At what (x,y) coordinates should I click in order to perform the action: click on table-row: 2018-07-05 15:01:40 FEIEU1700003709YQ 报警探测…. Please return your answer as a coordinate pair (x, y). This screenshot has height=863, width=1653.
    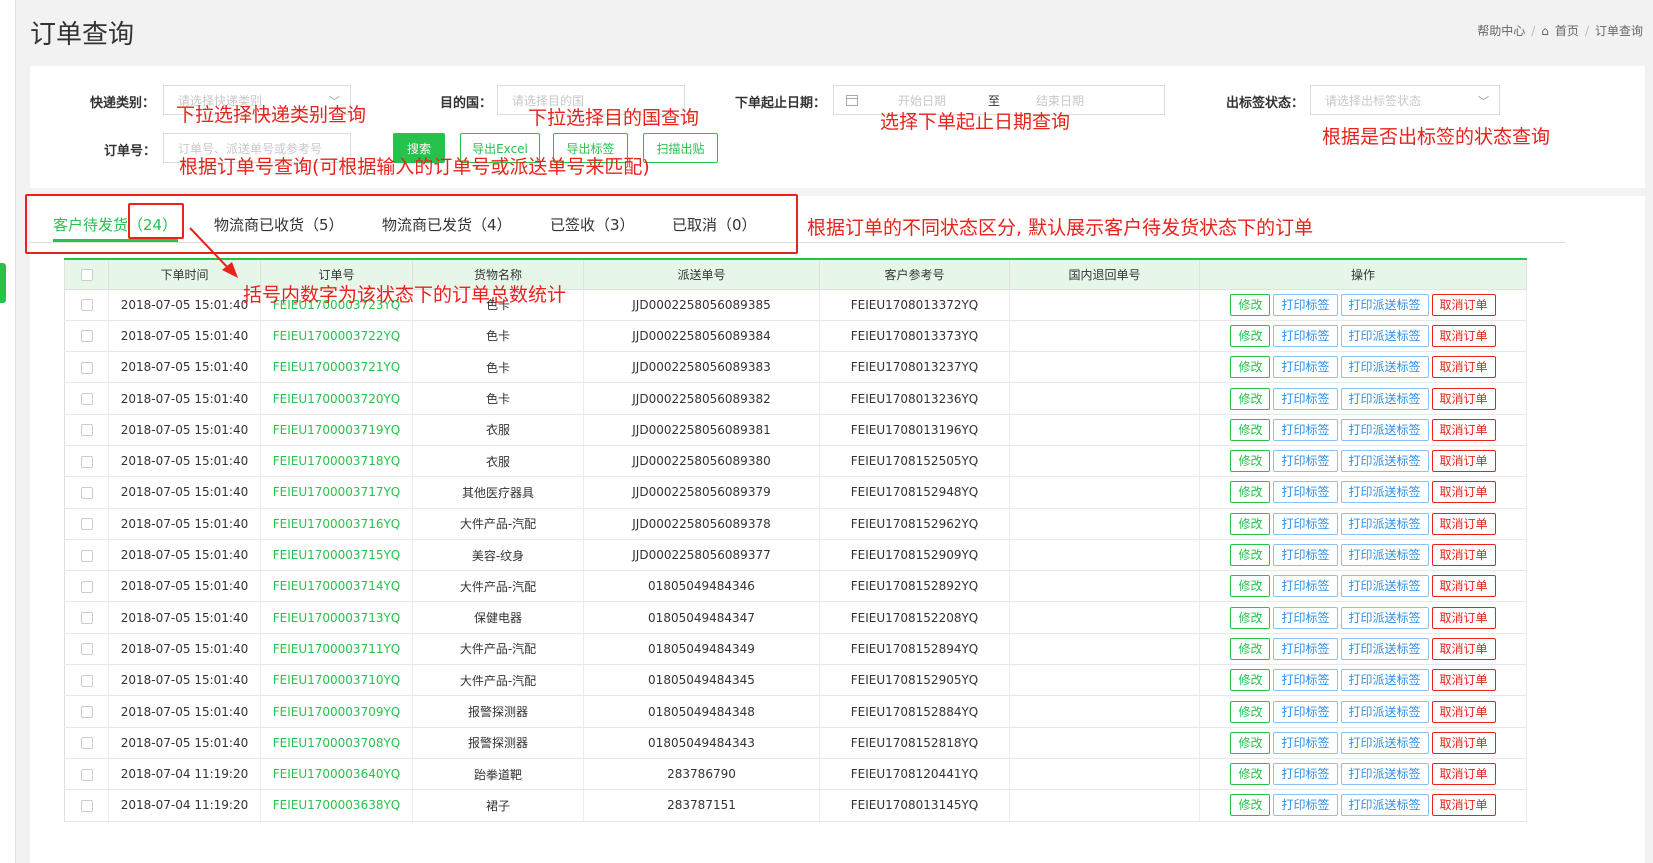
    Looking at the image, I should click on (795, 711).